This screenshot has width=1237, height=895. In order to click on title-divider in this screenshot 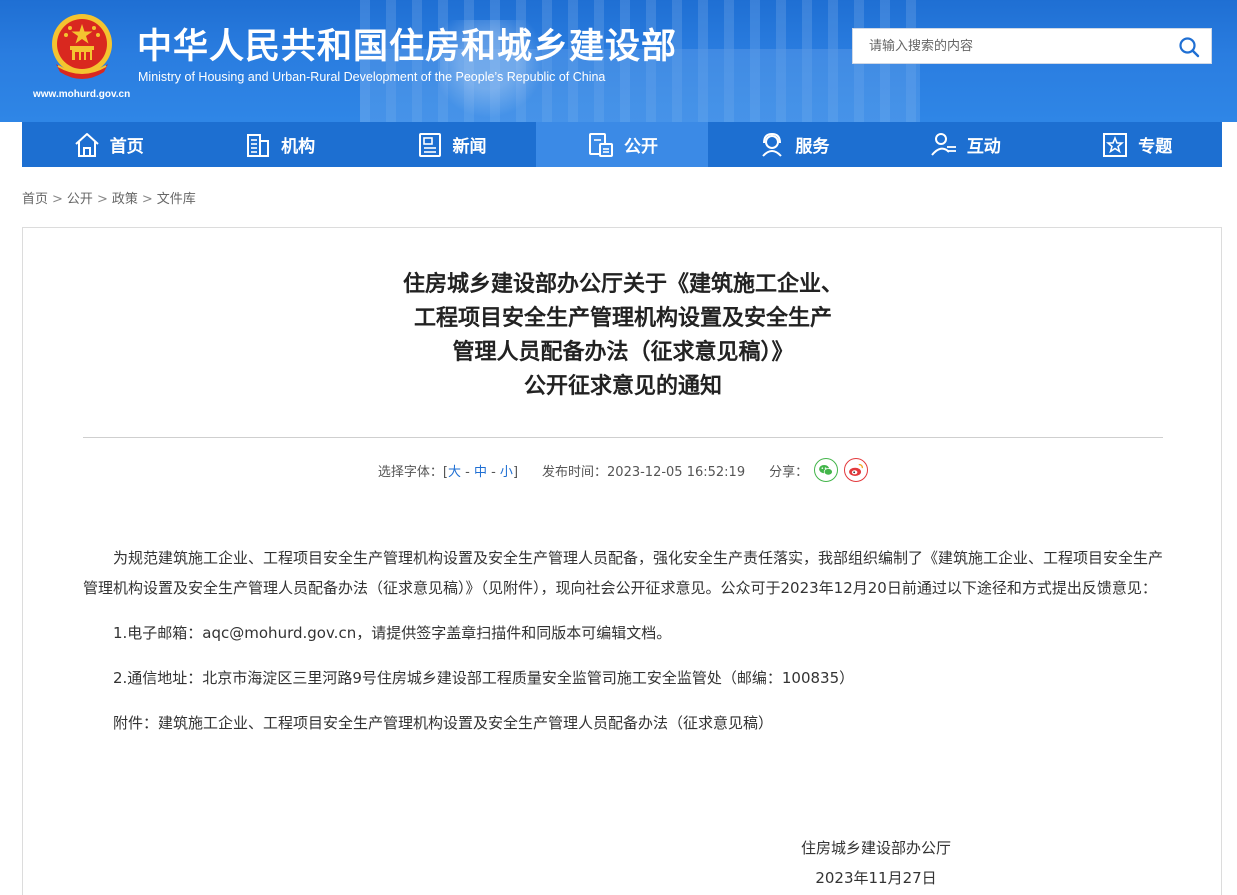, I will do `click(623, 437)`.